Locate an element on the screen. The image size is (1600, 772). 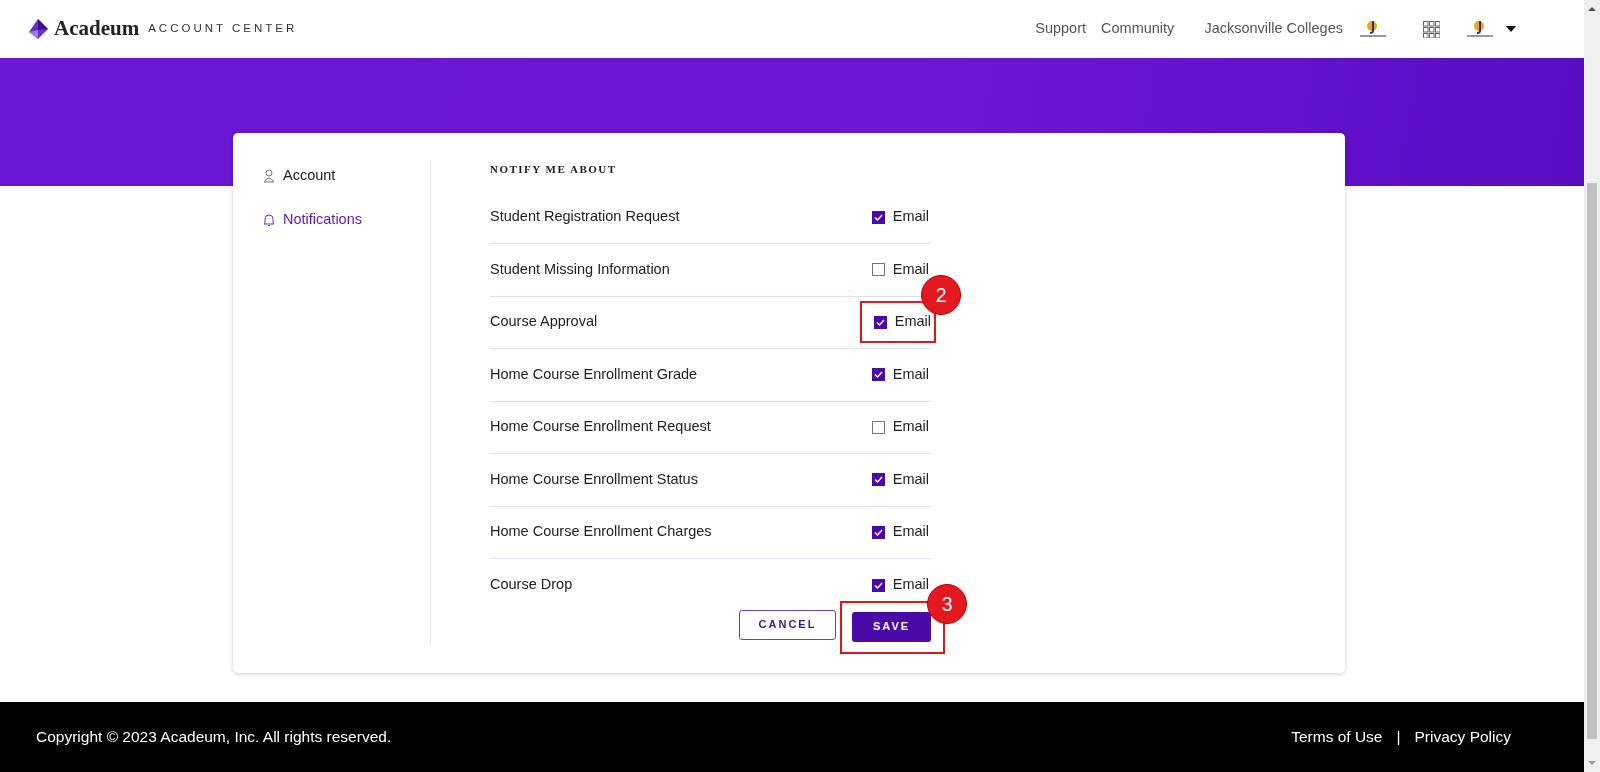
account-avatar-icon is located at coordinates (1480, 29).